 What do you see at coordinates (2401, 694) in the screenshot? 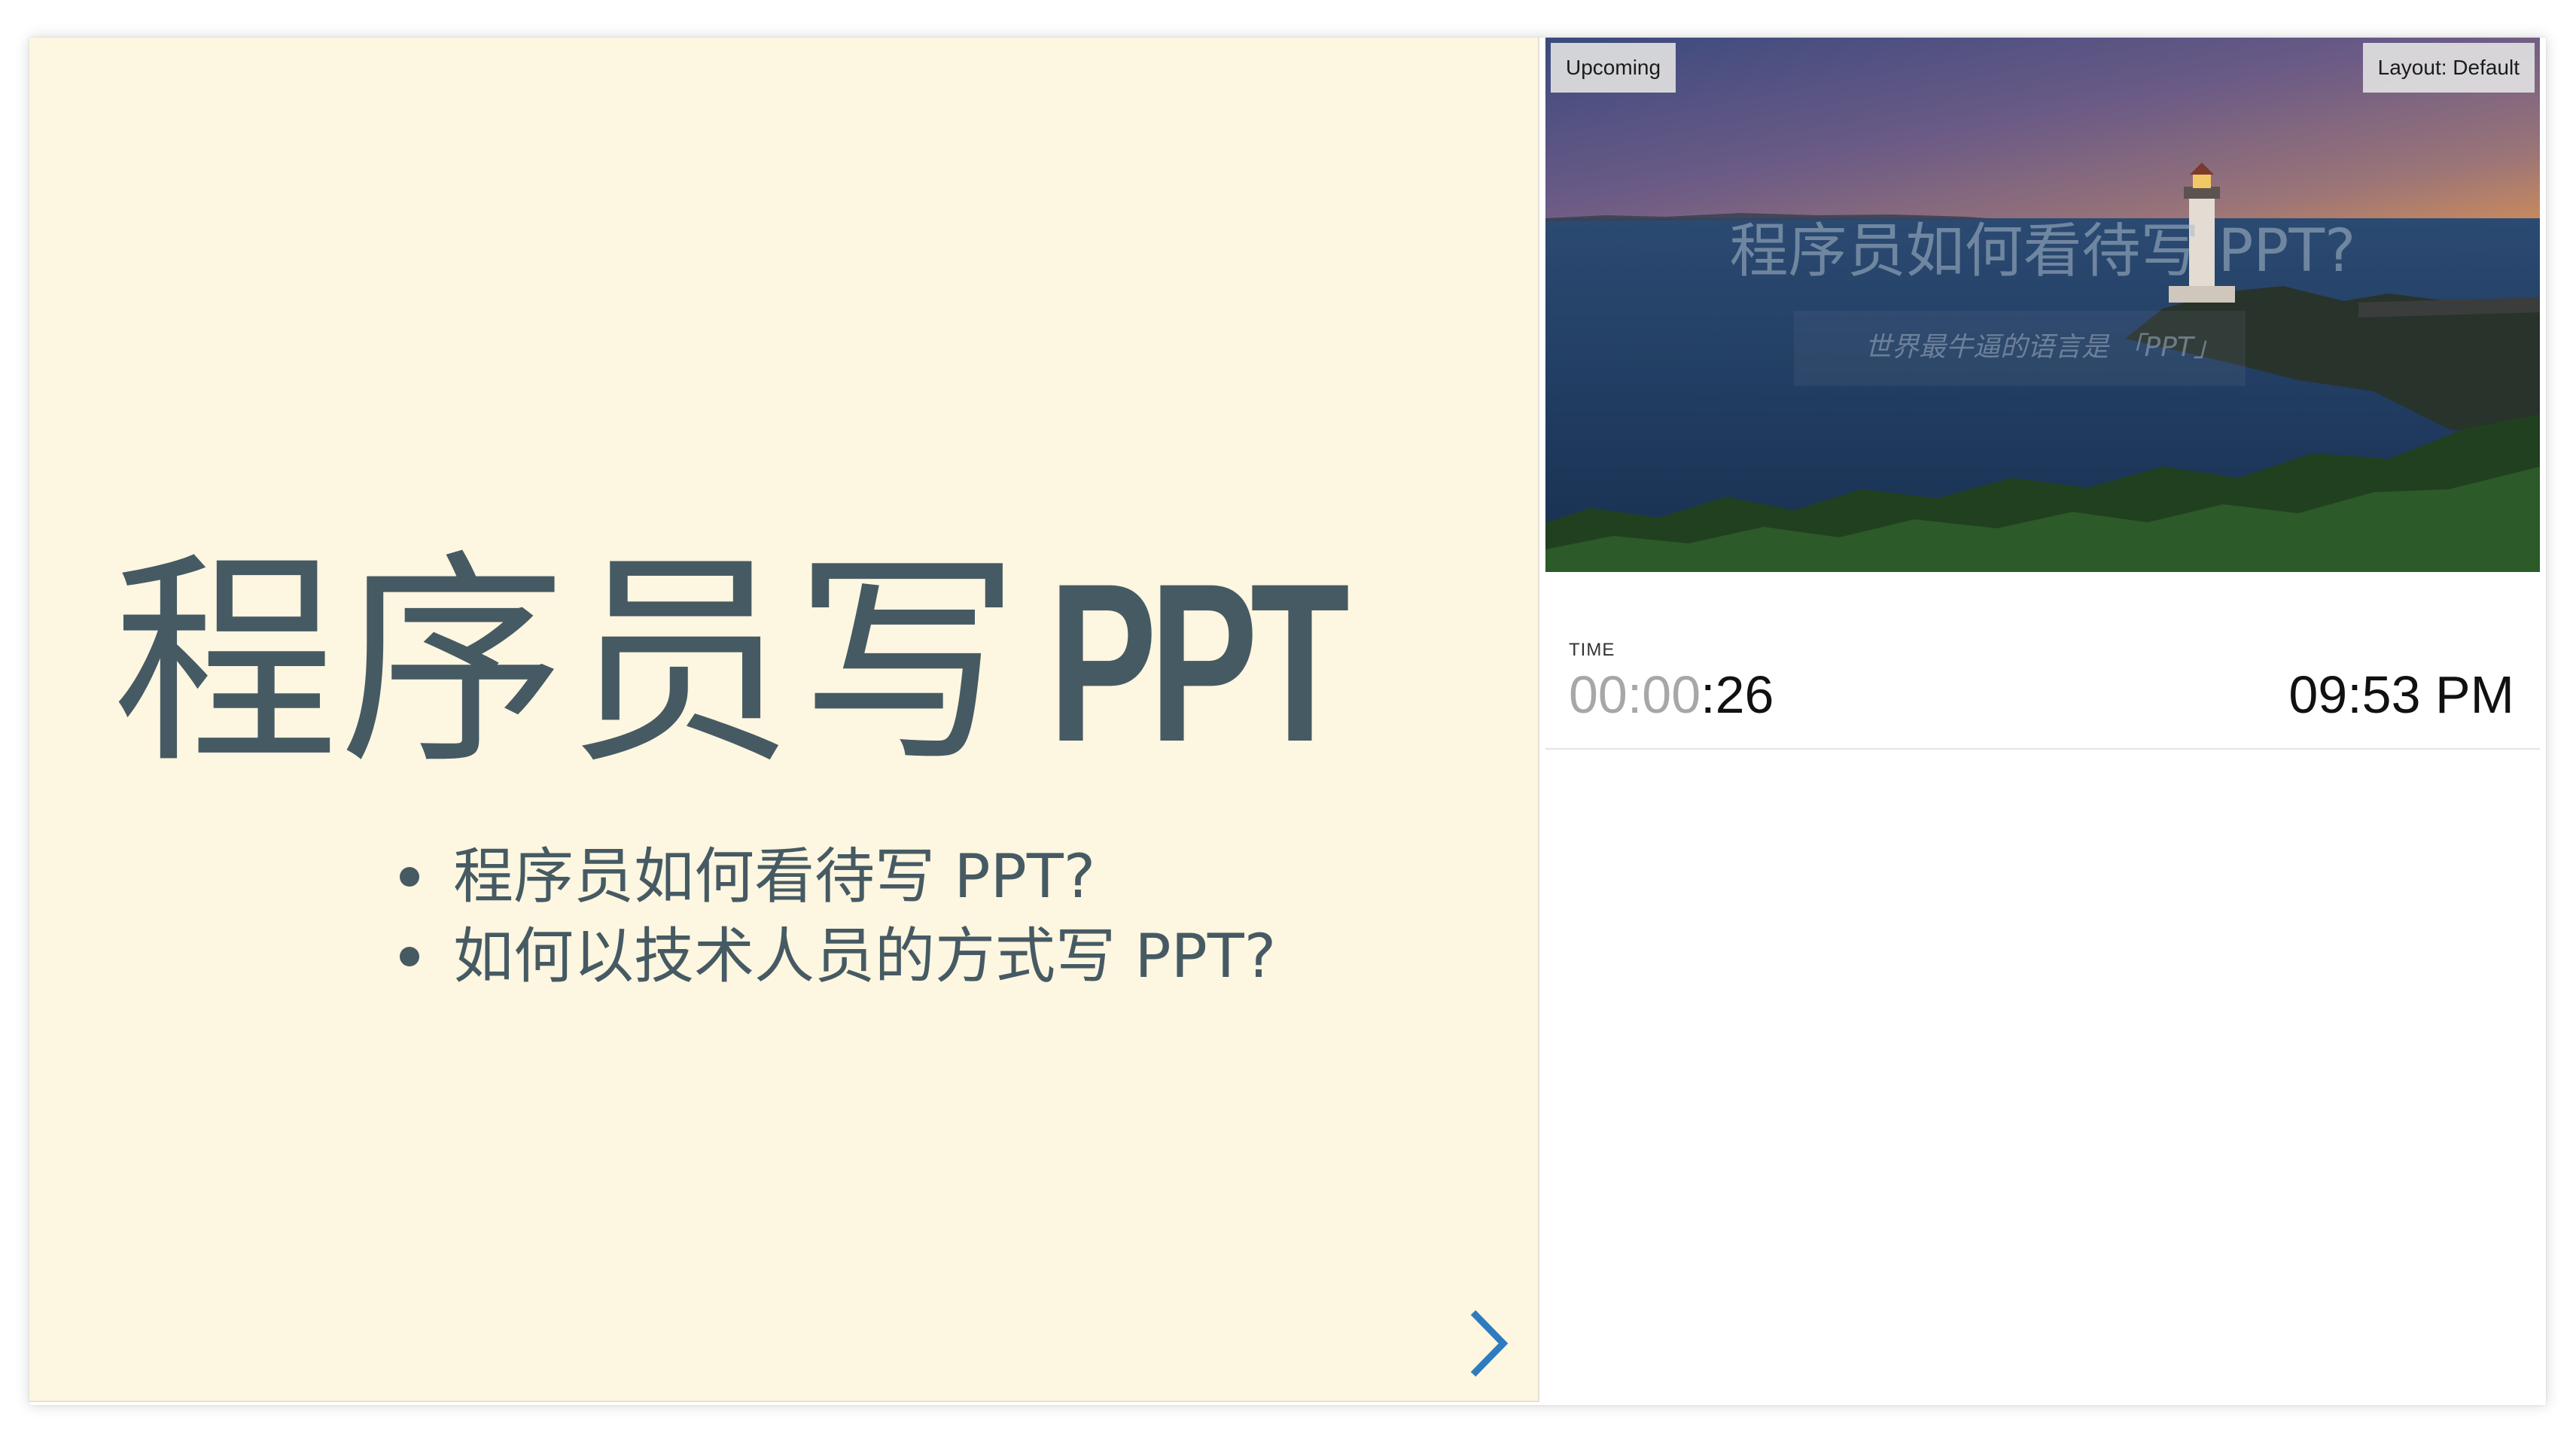
I see `current-clock: 09:53 PM` at bounding box center [2401, 694].